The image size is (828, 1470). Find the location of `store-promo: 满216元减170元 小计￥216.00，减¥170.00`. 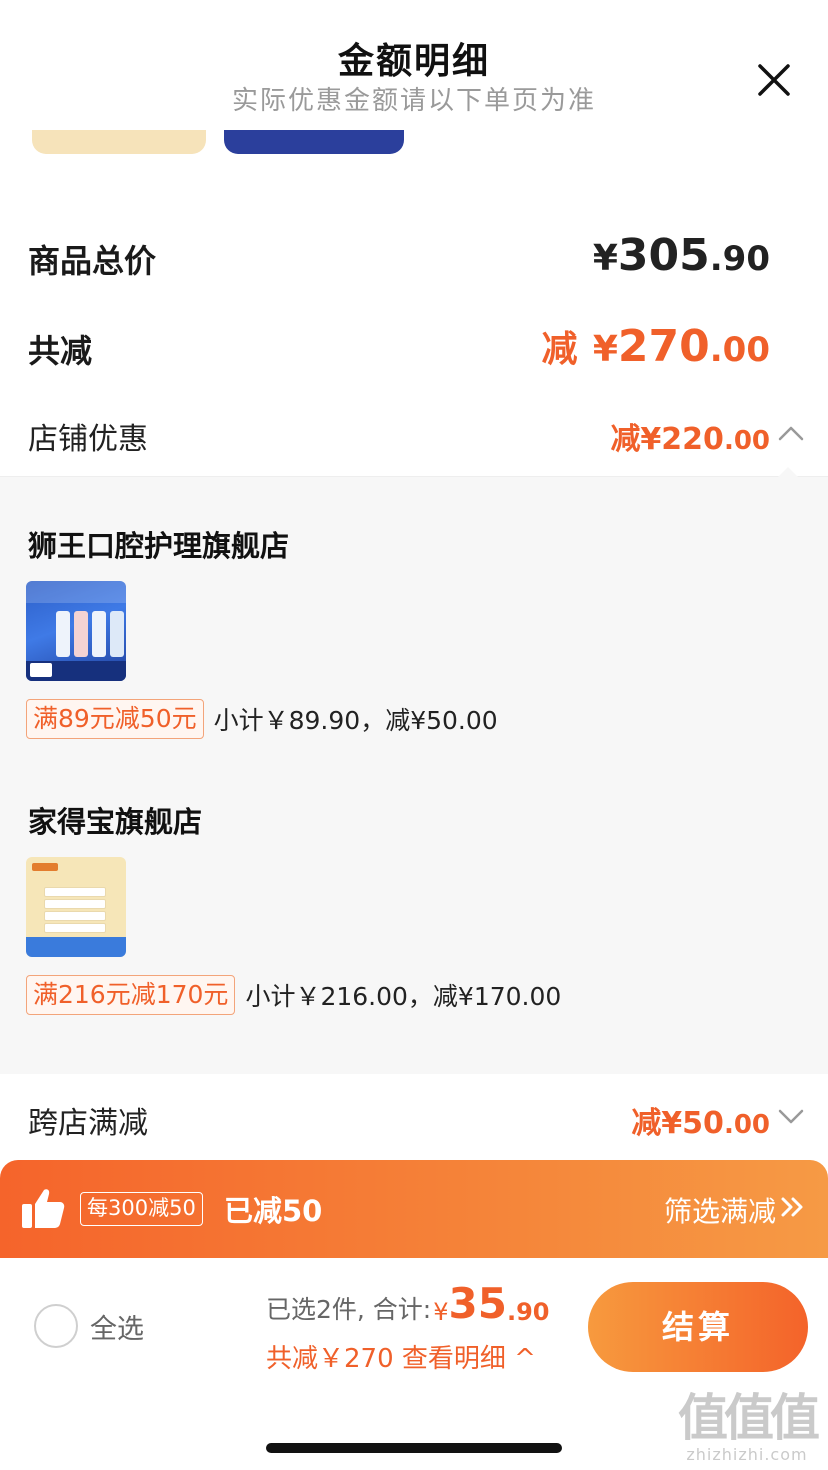

store-promo: 满216元减170元 小计￥216.00，减¥170.00 is located at coordinates (293, 995).